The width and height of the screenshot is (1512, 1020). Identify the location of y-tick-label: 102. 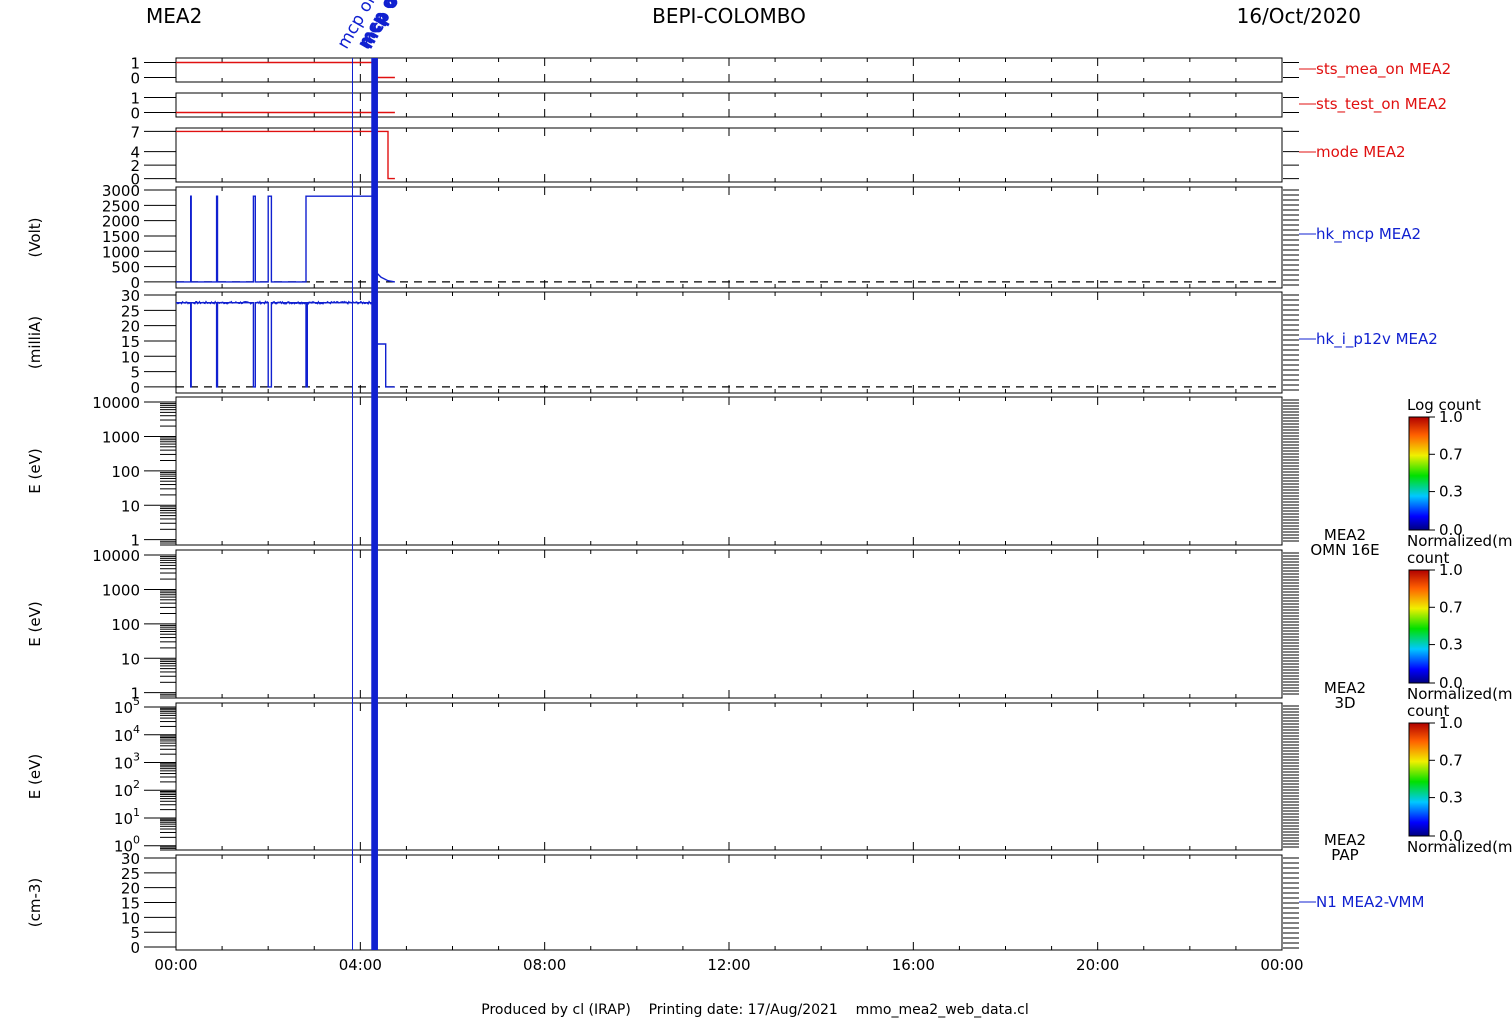
(127, 789).